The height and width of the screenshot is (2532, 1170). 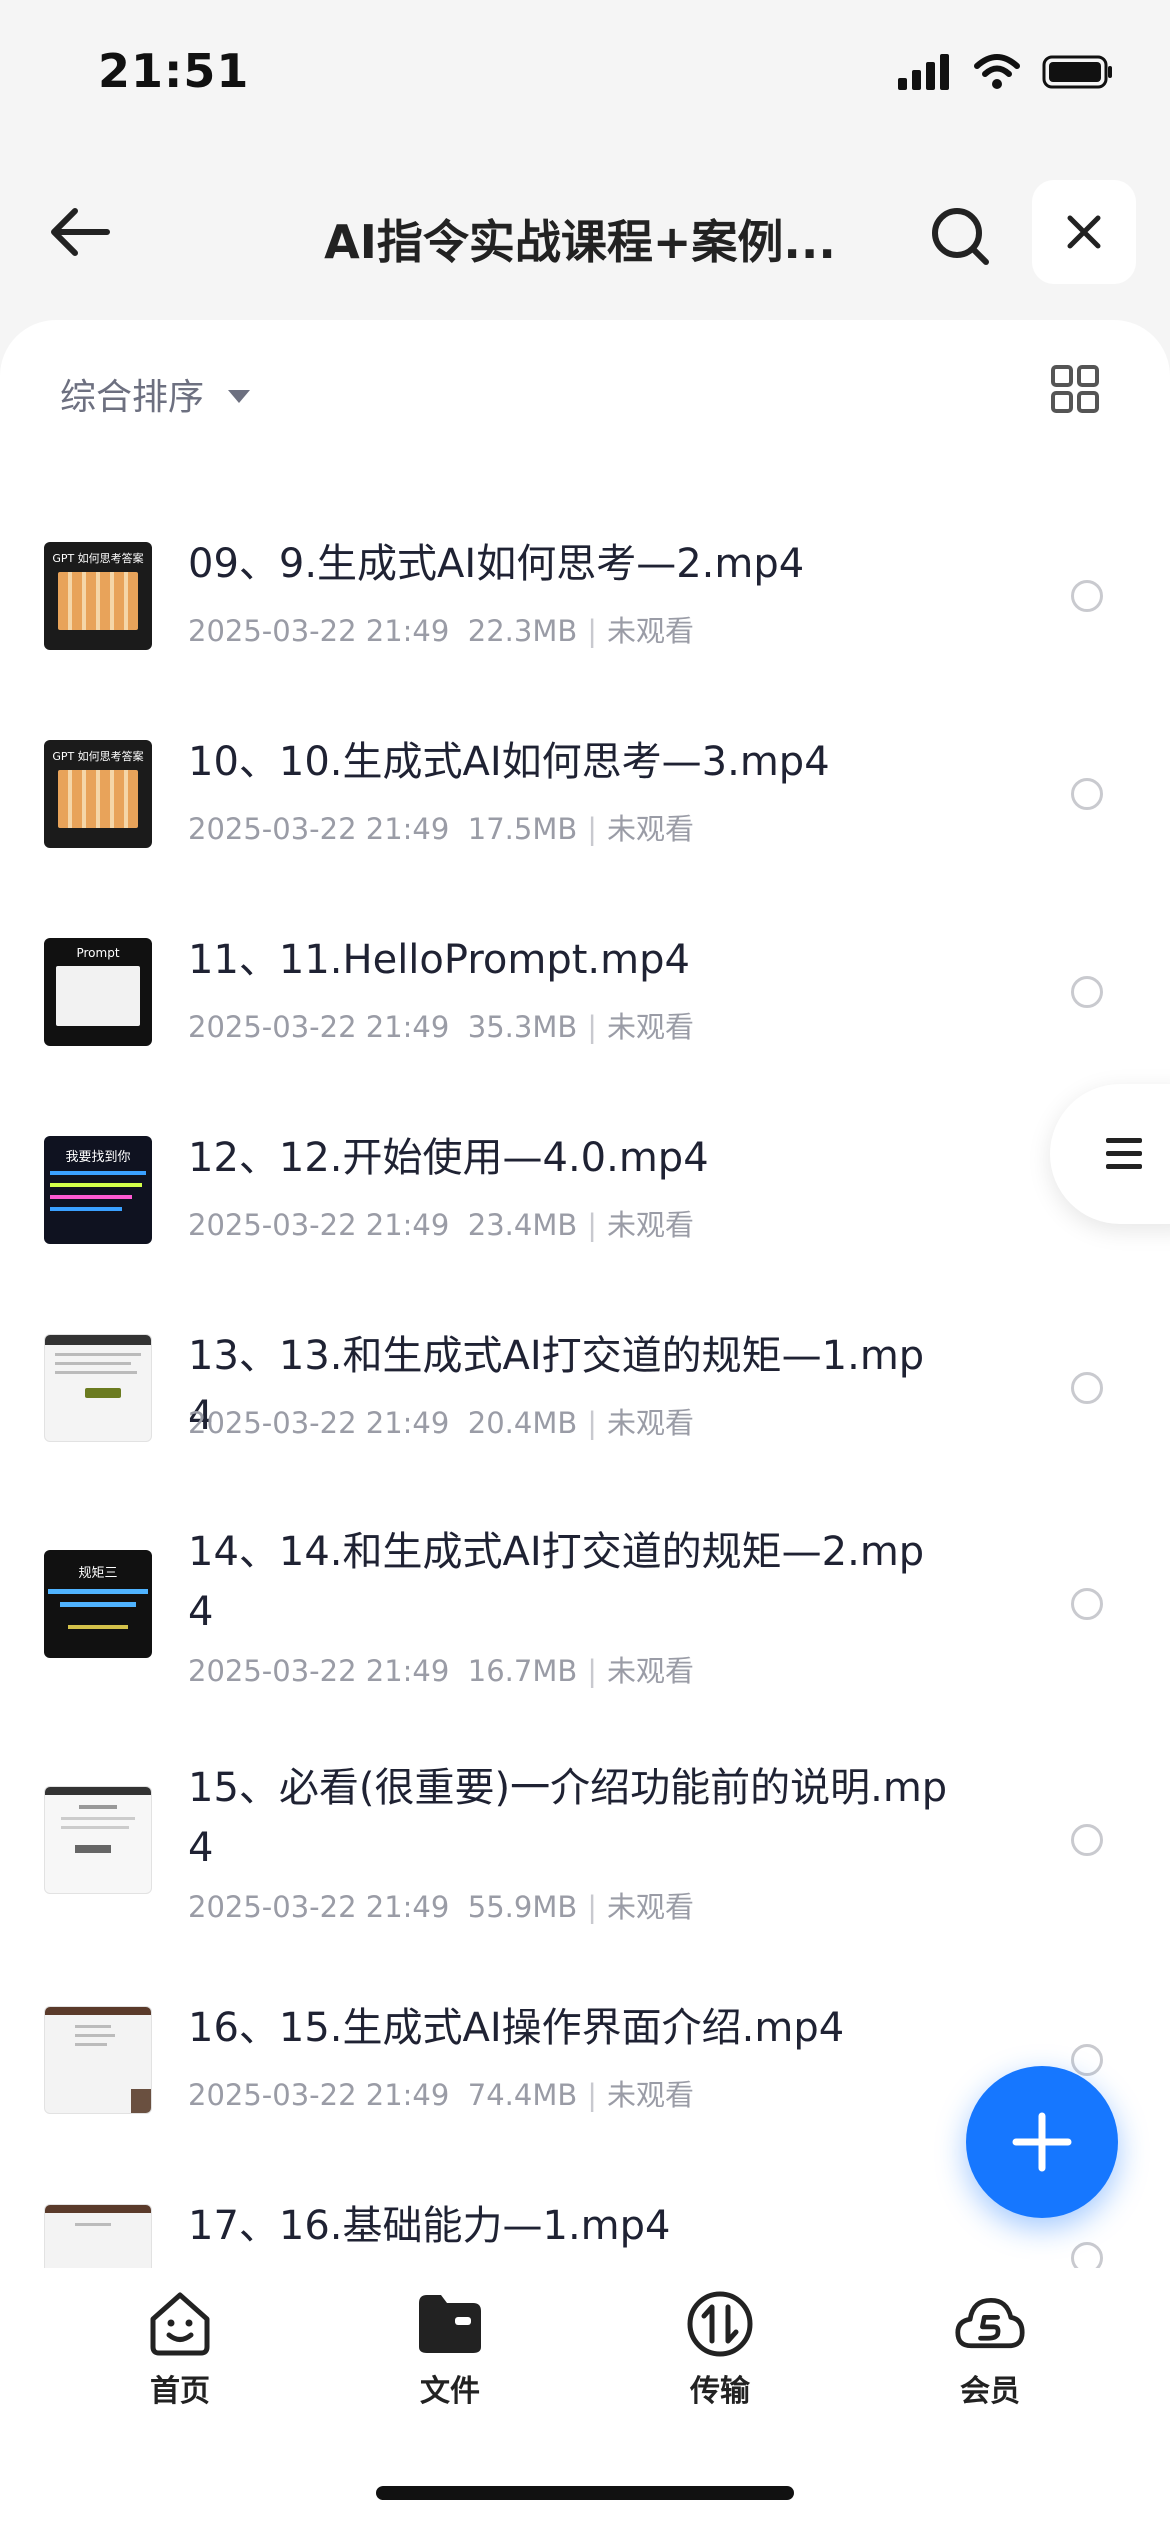 I want to click on file-meta: 2025-03-22 21:49 22.3MB | 未观看, so click(x=441, y=631).